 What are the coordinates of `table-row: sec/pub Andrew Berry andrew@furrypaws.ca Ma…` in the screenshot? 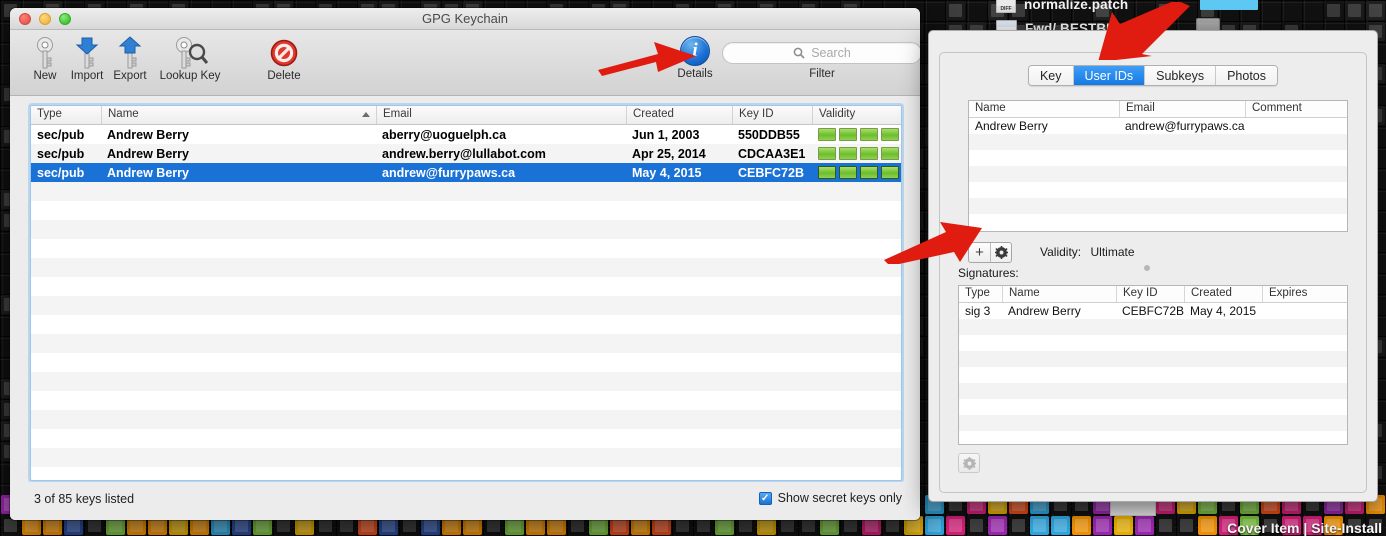 It's located at (466, 172).